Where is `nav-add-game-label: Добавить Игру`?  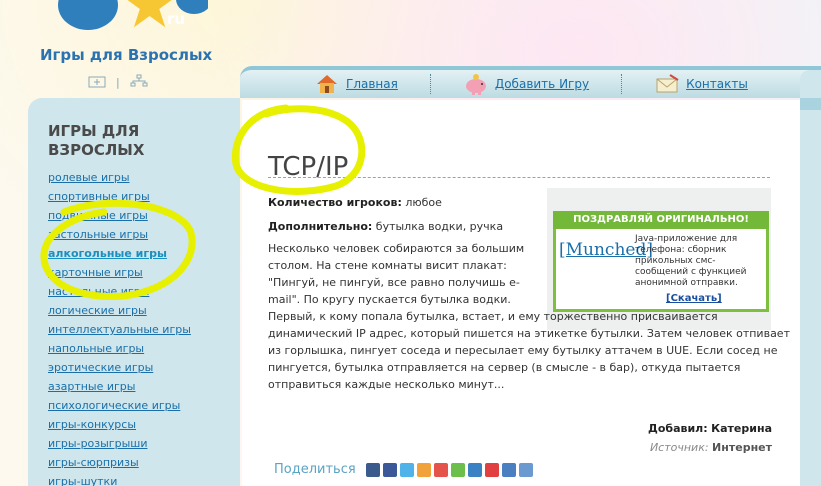
nav-add-game-label: Добавить Игру is located at coordinates (542, 84).